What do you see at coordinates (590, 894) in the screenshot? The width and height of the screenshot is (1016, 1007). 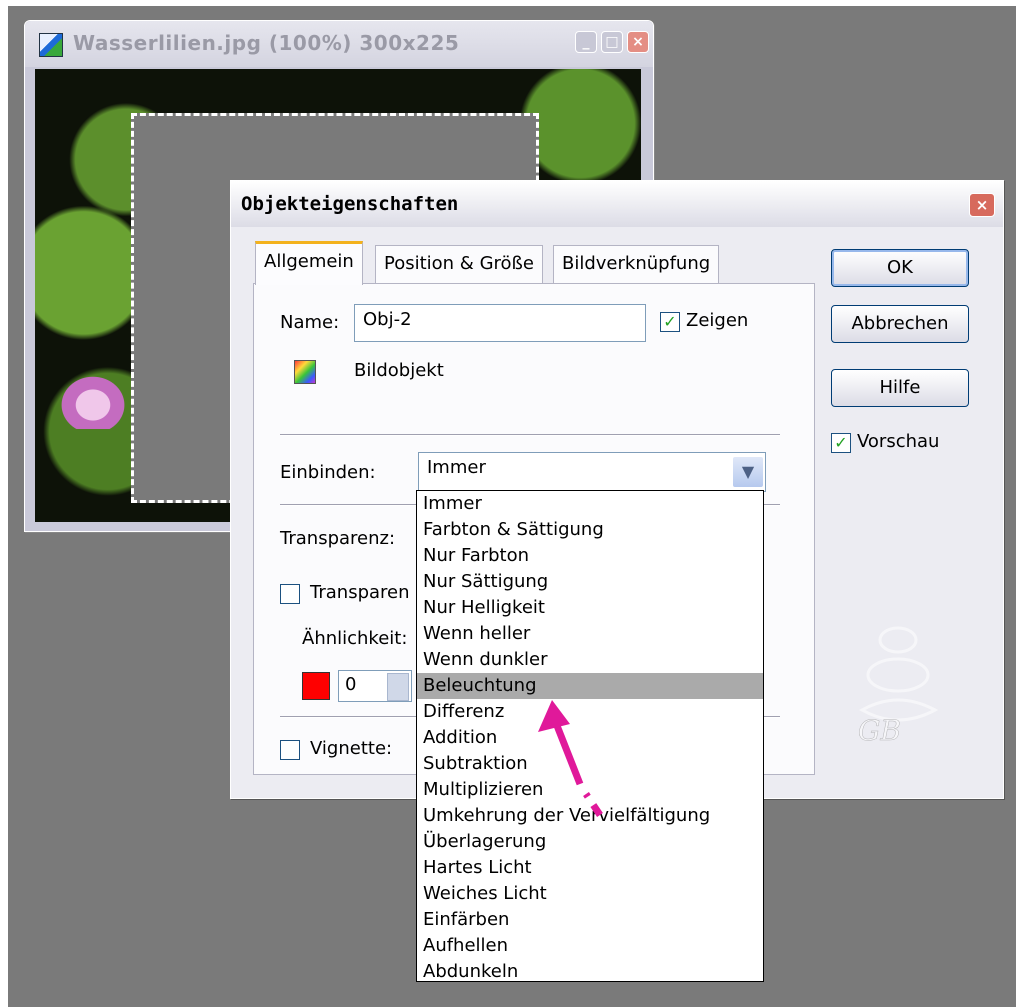 I see `blend-mode-option: Weiches Licht` at bounding box center [590, 894].